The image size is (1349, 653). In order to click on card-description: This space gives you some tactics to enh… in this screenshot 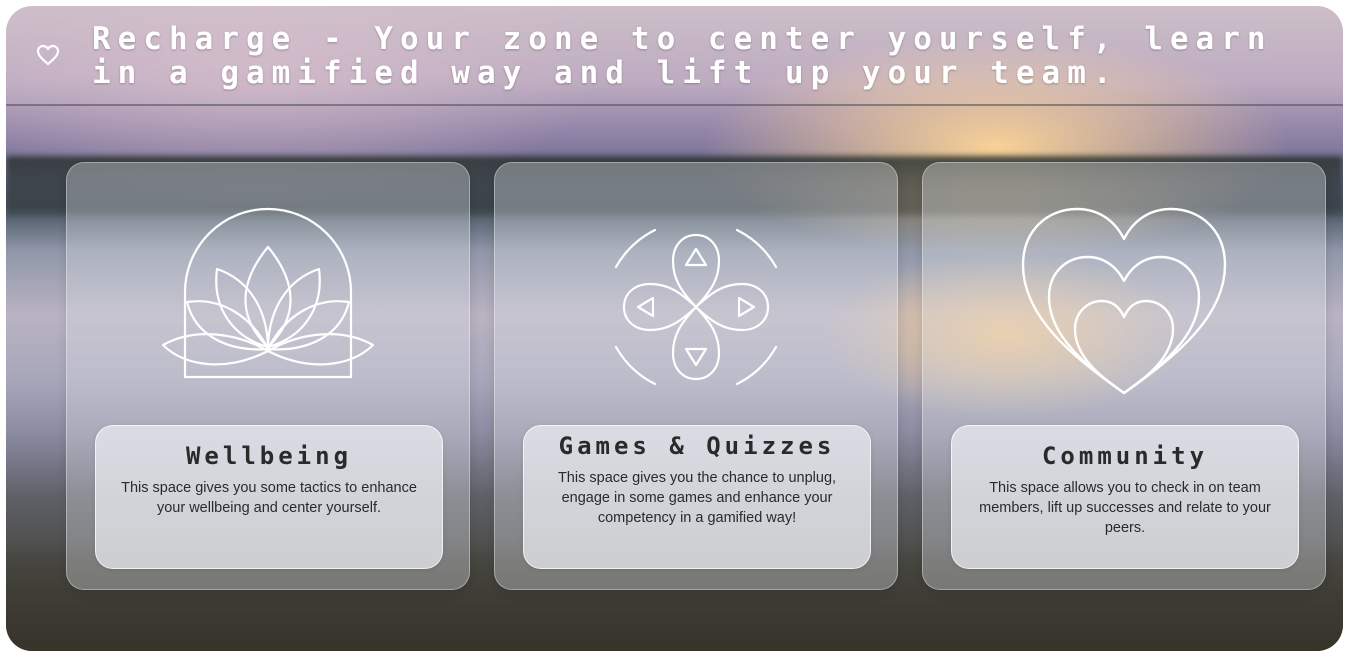, I will do `click(269, 498)`.